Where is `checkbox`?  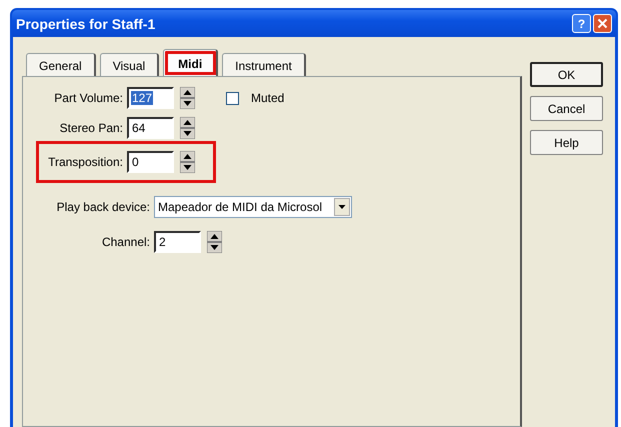 checkbox is located at coordinates (232, 98).